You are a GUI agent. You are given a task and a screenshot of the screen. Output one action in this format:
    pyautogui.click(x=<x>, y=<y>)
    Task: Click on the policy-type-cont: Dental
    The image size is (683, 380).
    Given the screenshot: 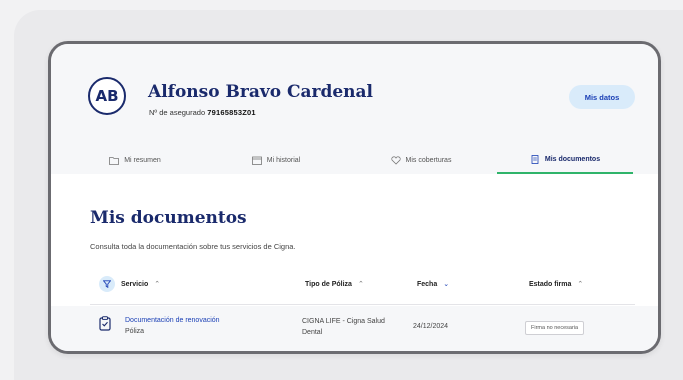 What is the action you would take?
    pyautogui.click(x=312, y=332)
    